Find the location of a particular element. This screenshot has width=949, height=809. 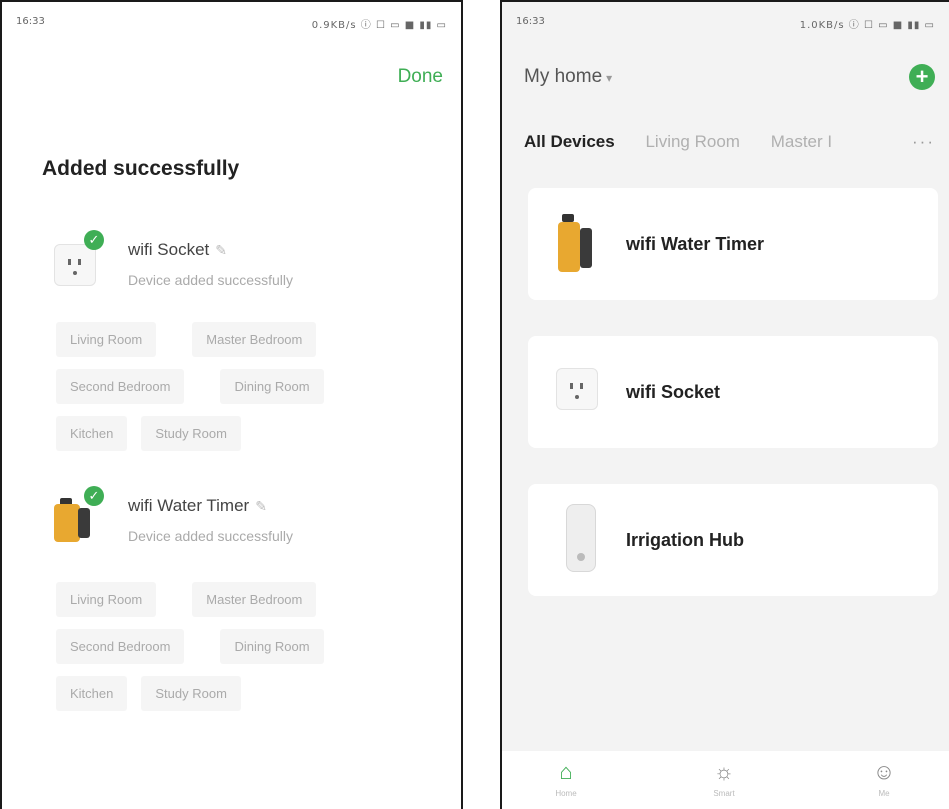

home-selector: My home ▾ is located at coordinates (568, 77).